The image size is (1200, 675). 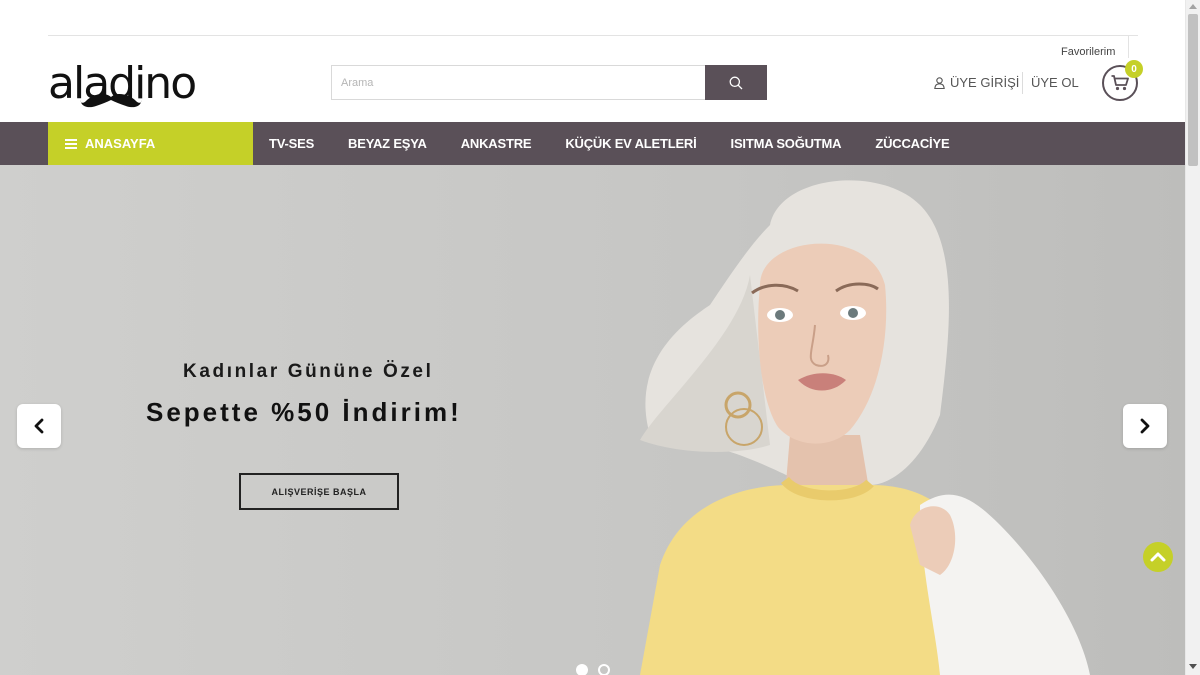 I want to click on search-button, so click(x=736, y=82).